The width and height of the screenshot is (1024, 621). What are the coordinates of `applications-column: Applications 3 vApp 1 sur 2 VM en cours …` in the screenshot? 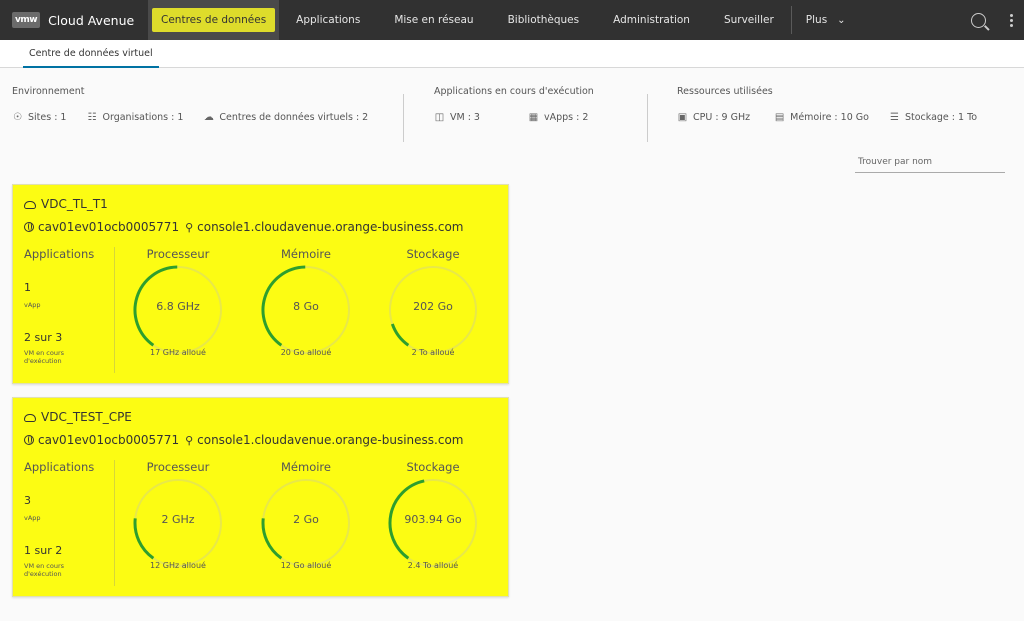 It's located at (69, 519).